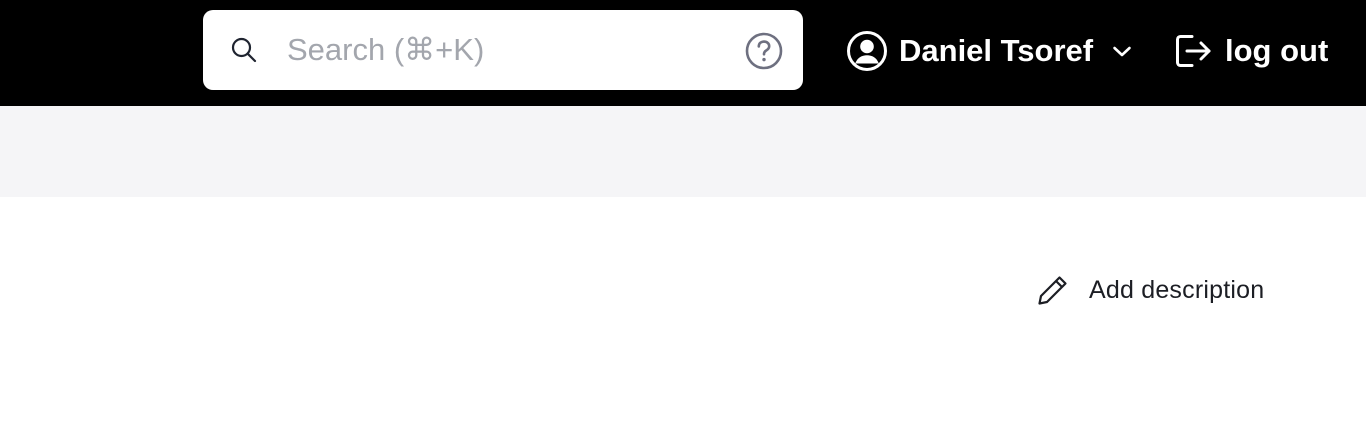  What do you see at coordinates (244, 50) in the screenshot?
I see `search-icon` at bounding box center [244, 50].